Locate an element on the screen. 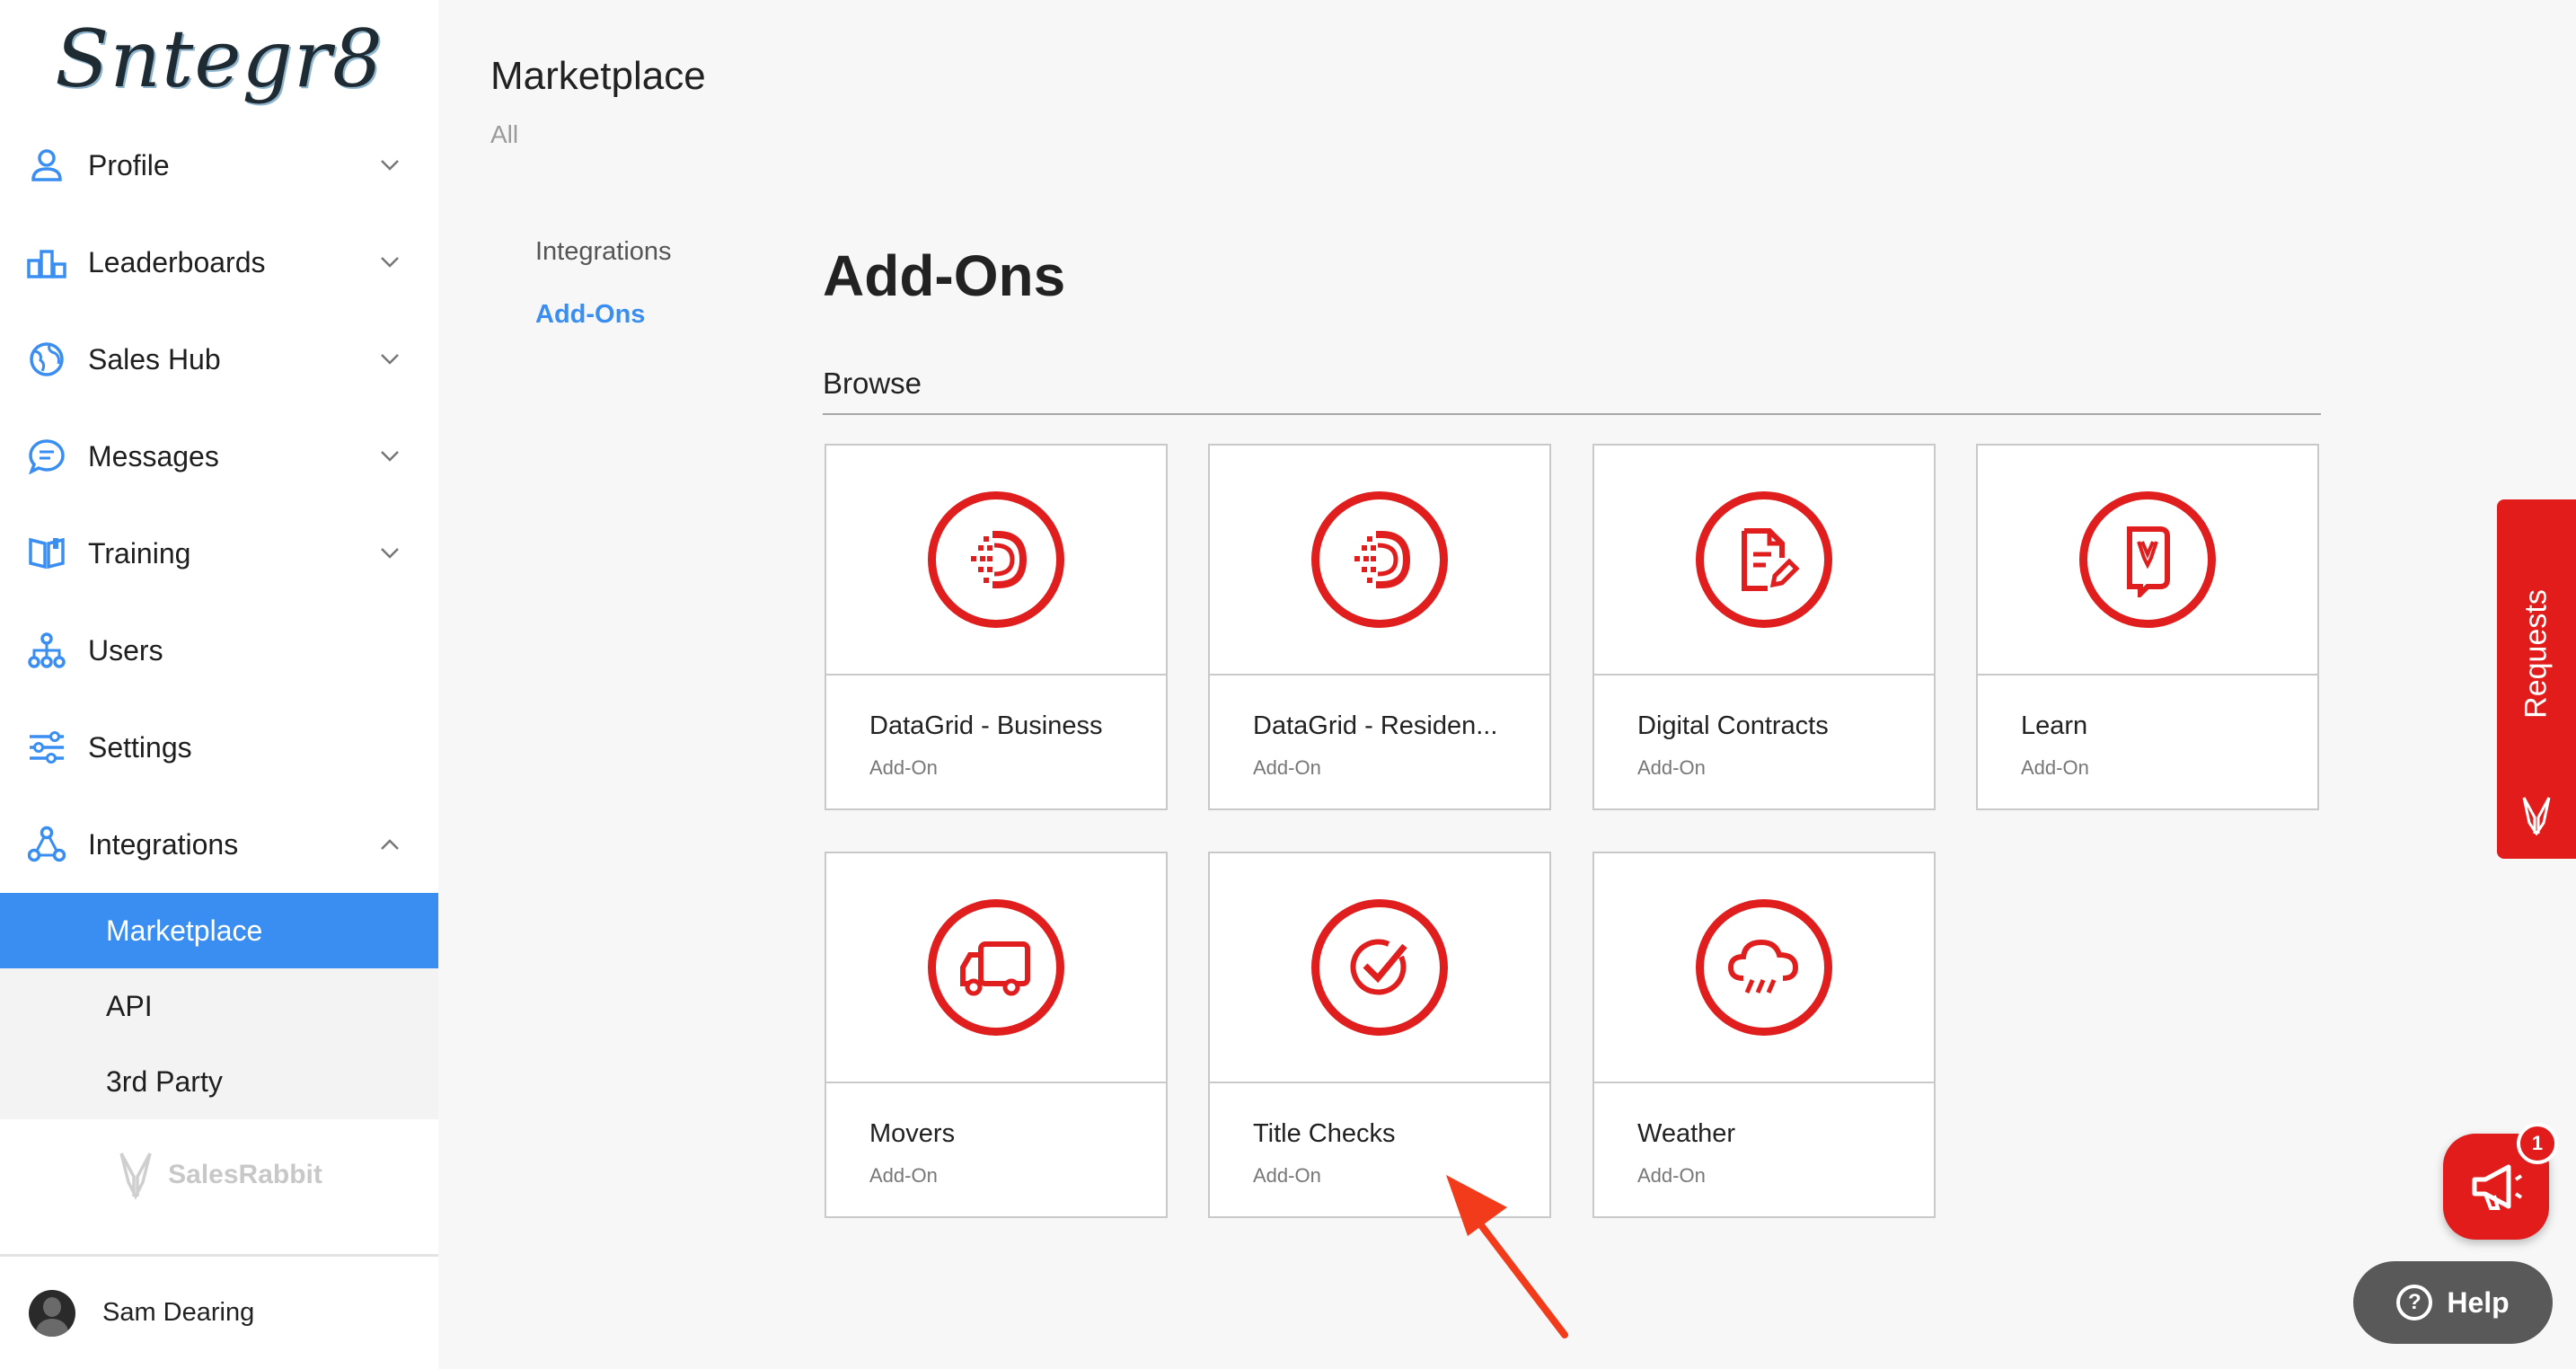 Image resolution: width=2576 pixels, height=1369 pixels. marketplace-subnav: Integrations Add-Ons is located at coordinates (603, 298).